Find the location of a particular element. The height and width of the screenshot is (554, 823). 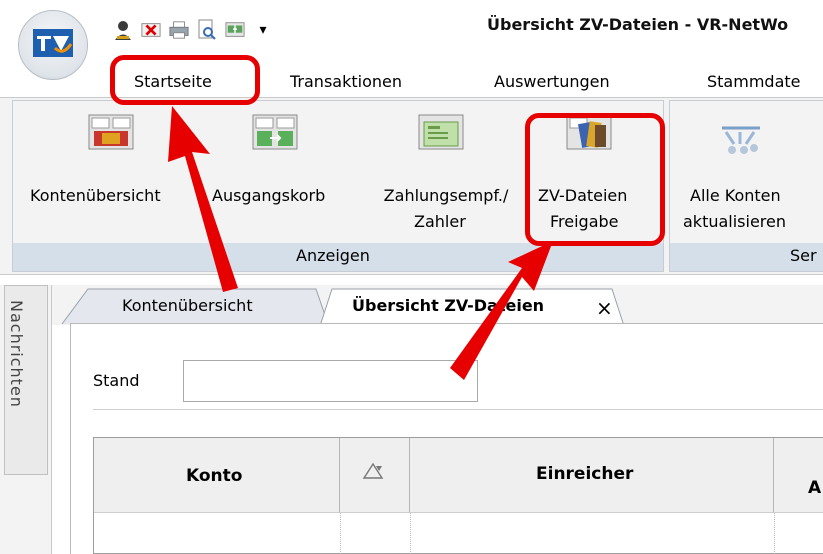

button-label: Alle Konten is located at coordinates (735, 195).